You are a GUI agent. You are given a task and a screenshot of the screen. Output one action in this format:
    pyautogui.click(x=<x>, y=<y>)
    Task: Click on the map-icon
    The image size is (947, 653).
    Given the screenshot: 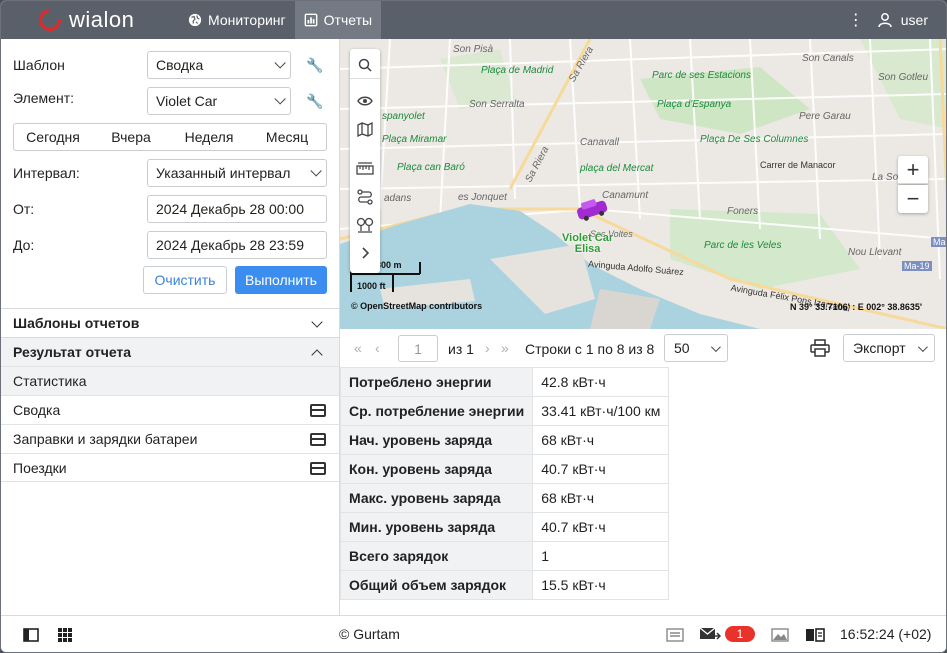 What is the action you would take?
    pyautogui.click(x=365, y=129)
    